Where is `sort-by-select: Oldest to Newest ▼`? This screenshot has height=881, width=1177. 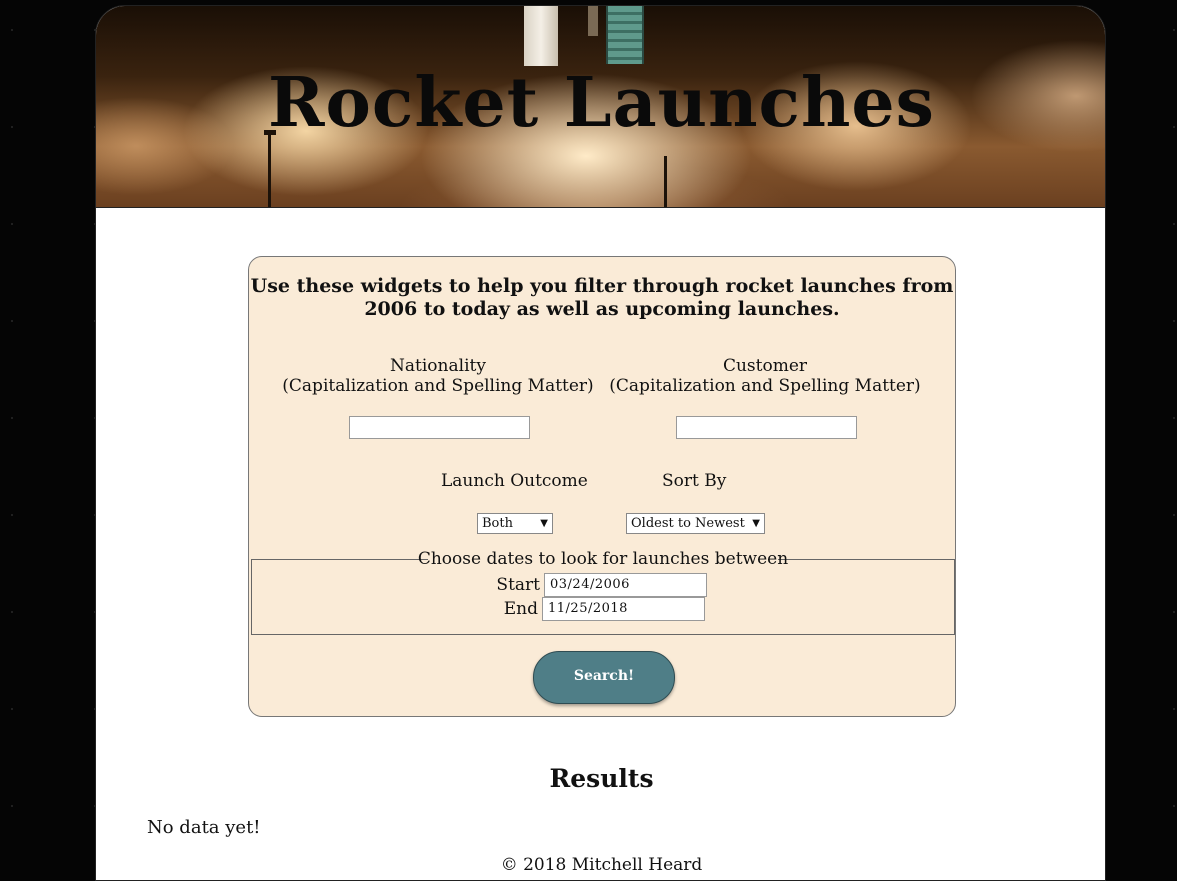 sort-by-select: Oldest to Newest ▼ is located at coordinates (695, 523).